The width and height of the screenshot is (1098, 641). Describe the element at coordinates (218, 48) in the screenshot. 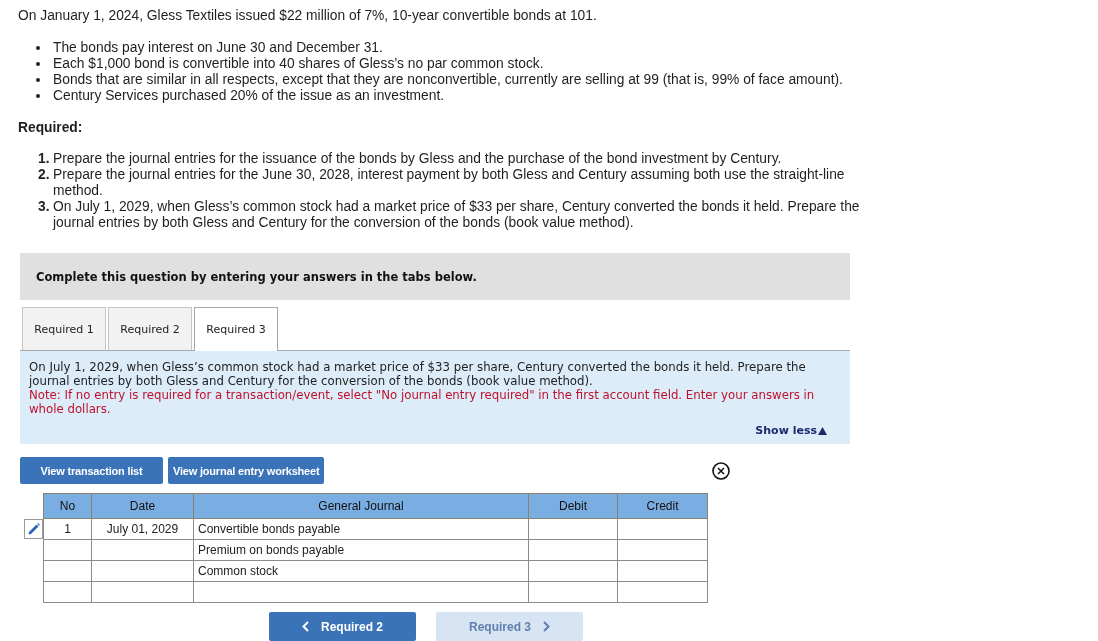

I see `fact-text: The bonds pay interest on June 30 and December 31.` at that location.